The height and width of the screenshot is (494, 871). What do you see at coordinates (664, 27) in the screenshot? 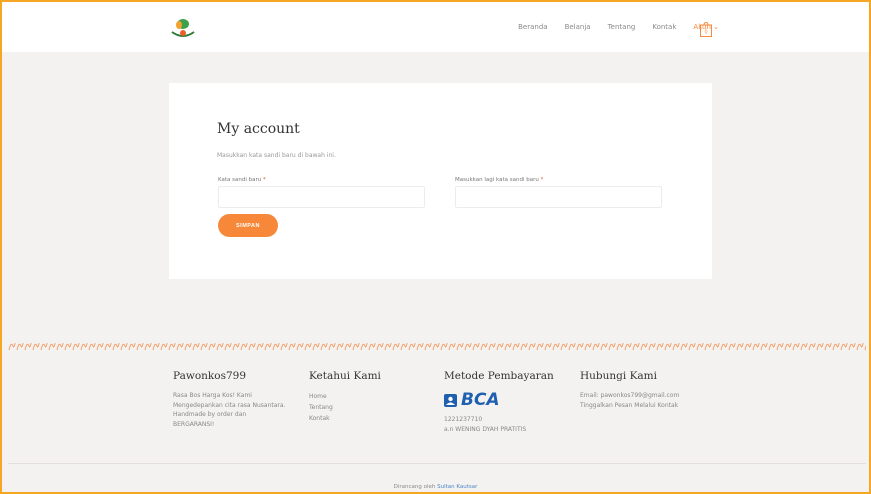
I see `nav-item-kontak: Kontak` at bounding box center [664, 27].